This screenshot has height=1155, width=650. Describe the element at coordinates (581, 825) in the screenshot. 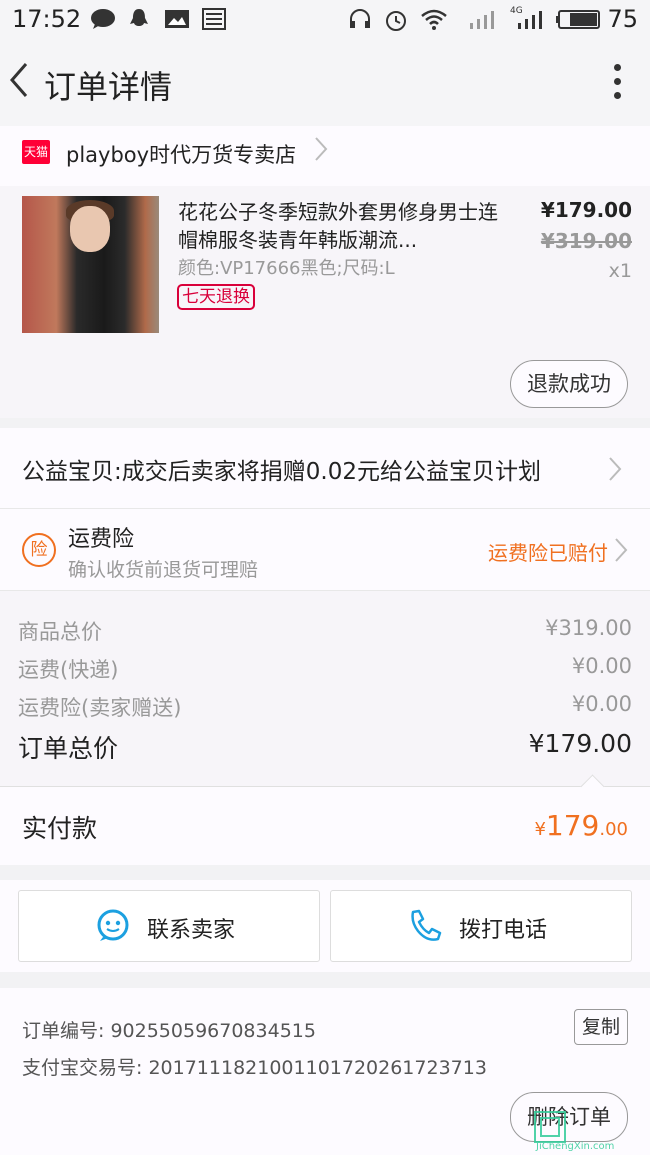

I see `amount-paid-value: ¥179.00` at that location.